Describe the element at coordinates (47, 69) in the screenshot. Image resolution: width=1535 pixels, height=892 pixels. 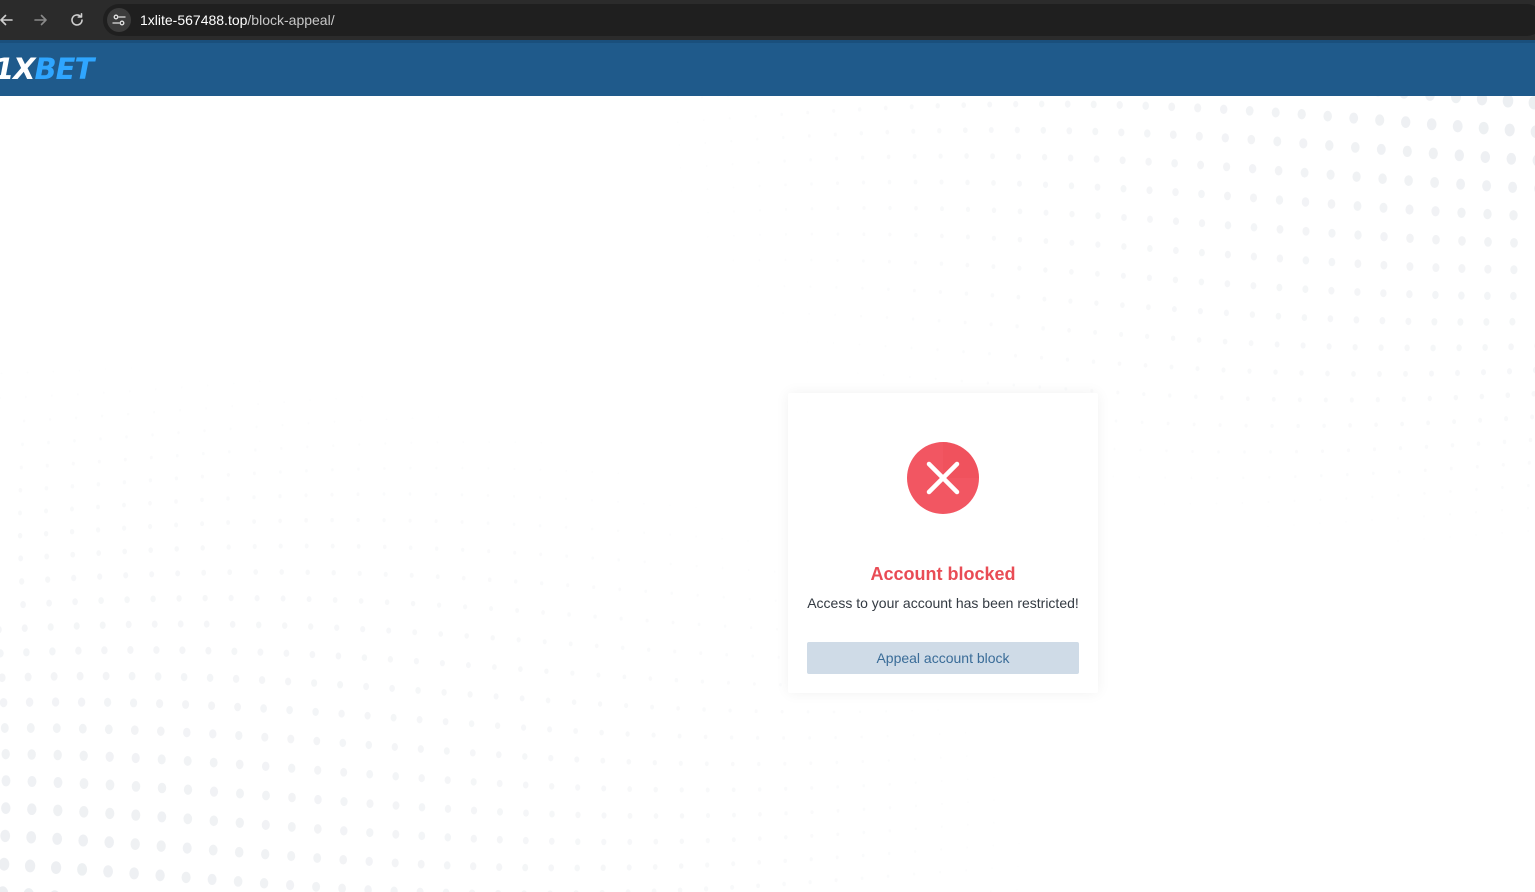
I see `site-logo: 1XBET` at that location.